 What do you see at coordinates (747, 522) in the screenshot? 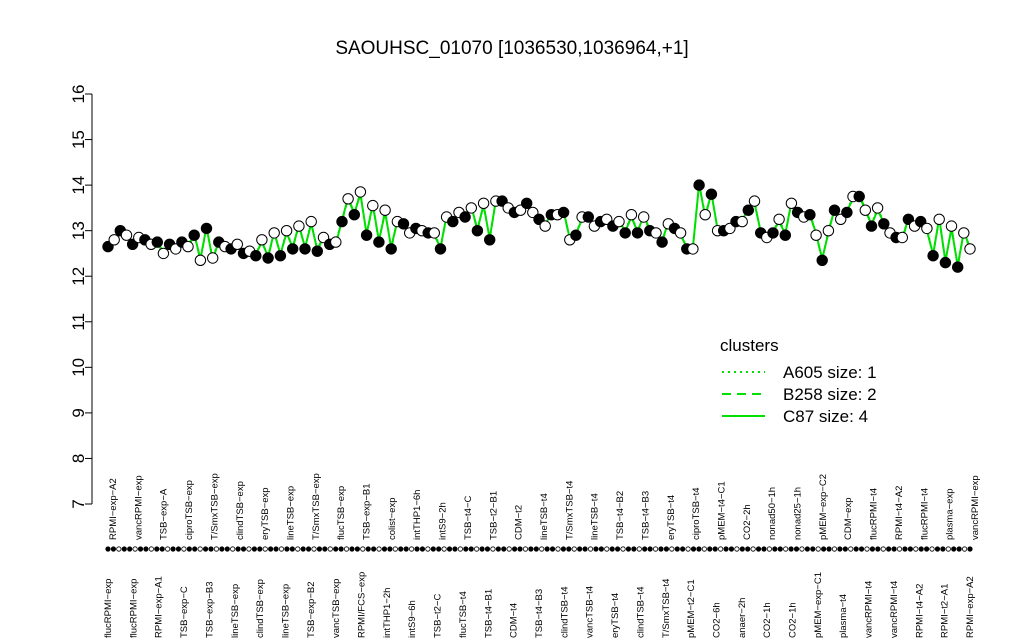
I see `top-x-label: CO2−2h` at bounding box center [747, 522].